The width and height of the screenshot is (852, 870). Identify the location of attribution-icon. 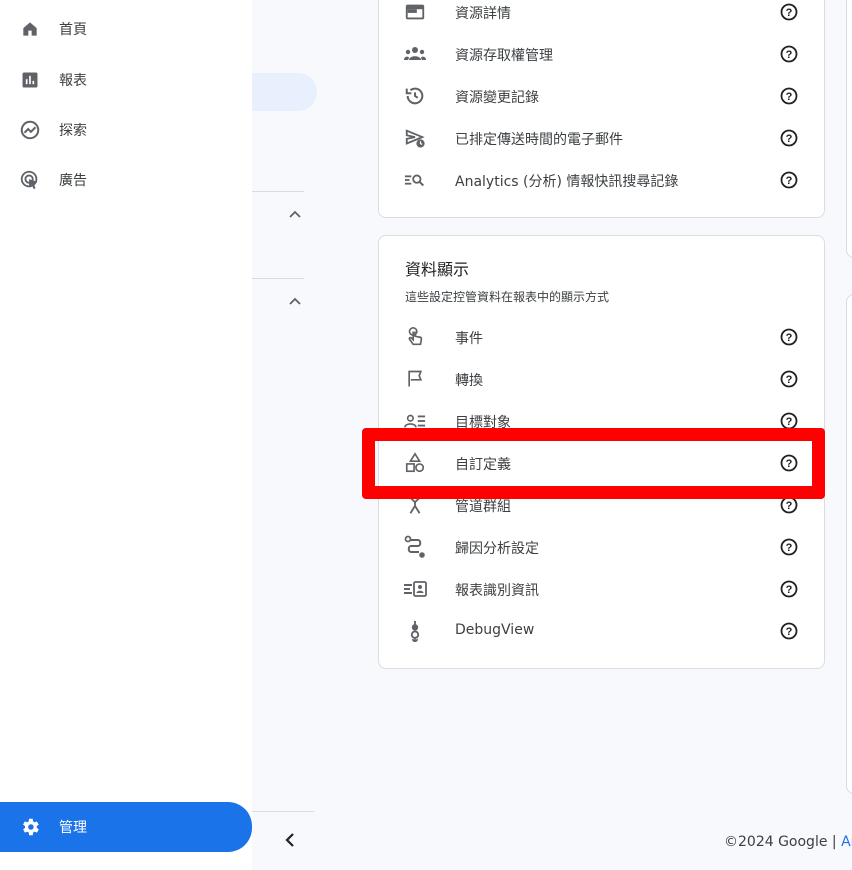
(415, 547).